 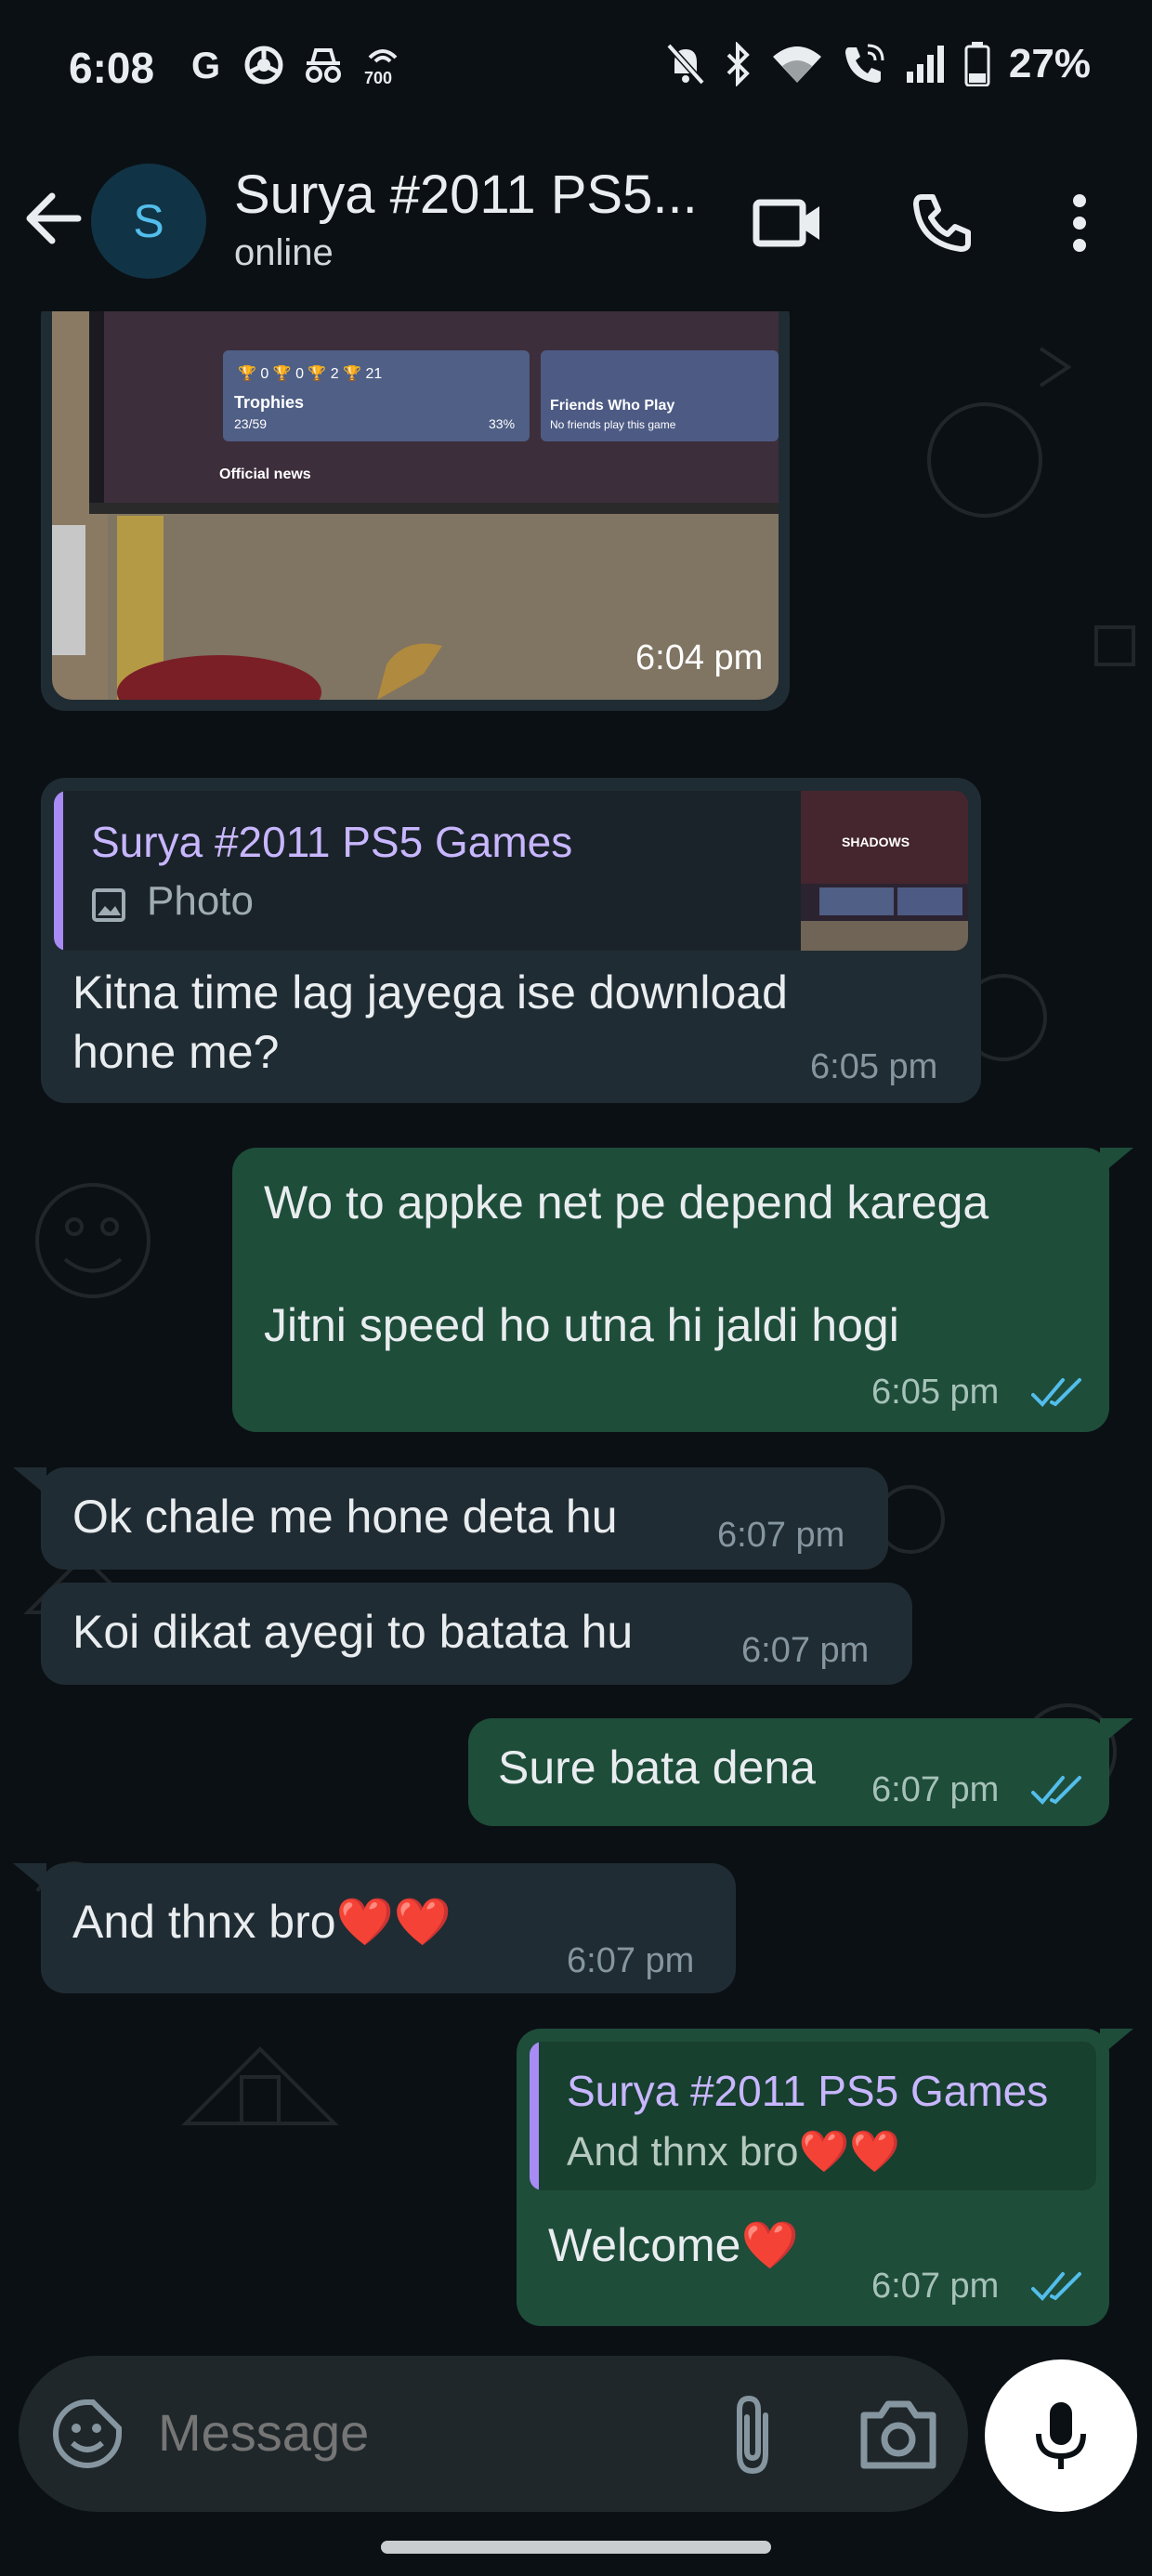 What do you see at coordinates (502, 423) in the screenshot?
I see `photo-trophies-percent: 33%` at bounding box center [502, 423].